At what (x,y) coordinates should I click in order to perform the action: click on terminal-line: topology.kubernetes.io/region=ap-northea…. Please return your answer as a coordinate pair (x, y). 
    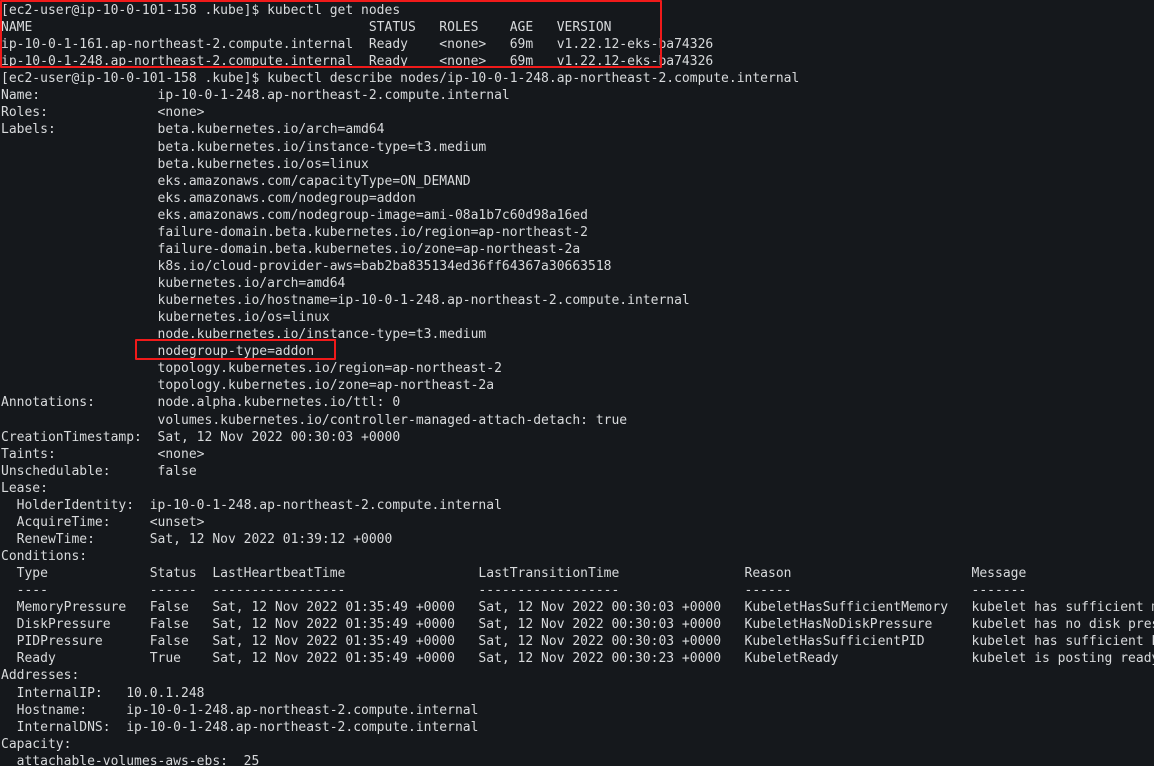
    Looking at the image, I should click on (251, 369).